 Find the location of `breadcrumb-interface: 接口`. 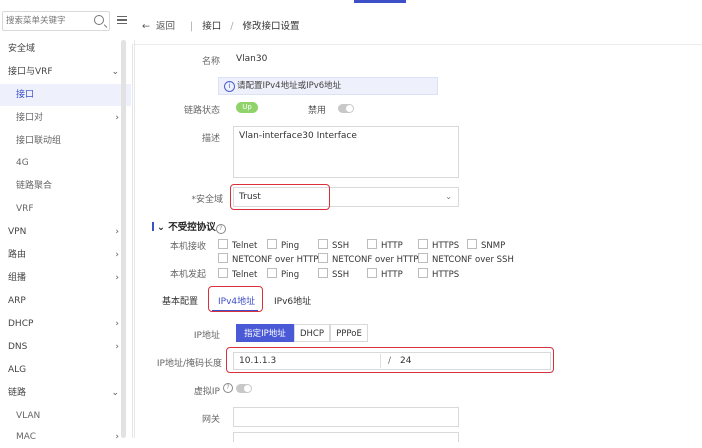

breadcrumb-interface: 接口 is located at coordinates (211, 26).